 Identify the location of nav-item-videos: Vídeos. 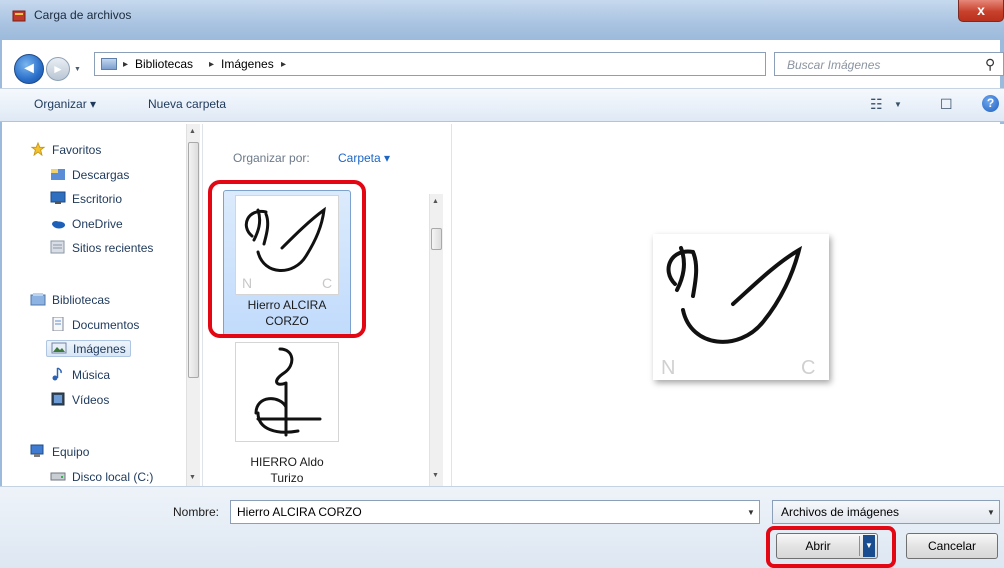
(79, 399).